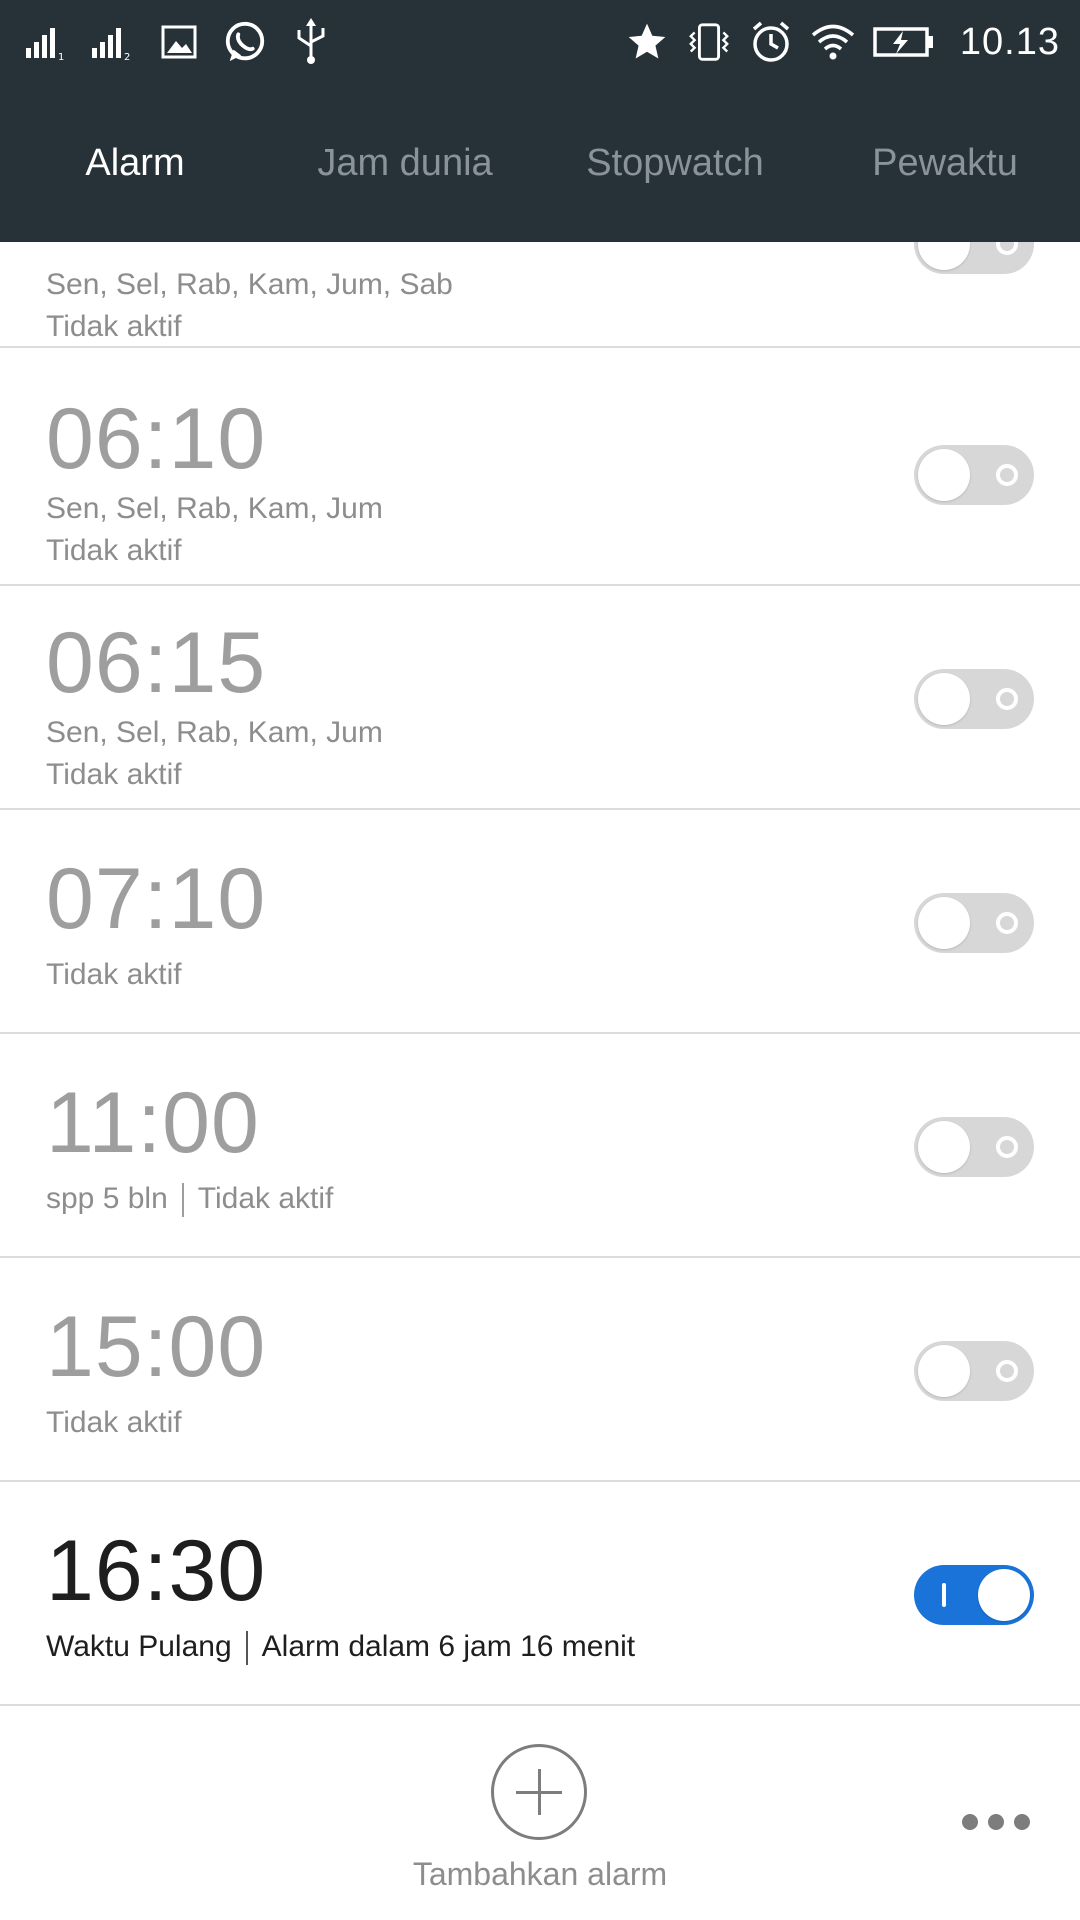  I want to click on alarm-label: spp 5 bln, so click(107, 1198).